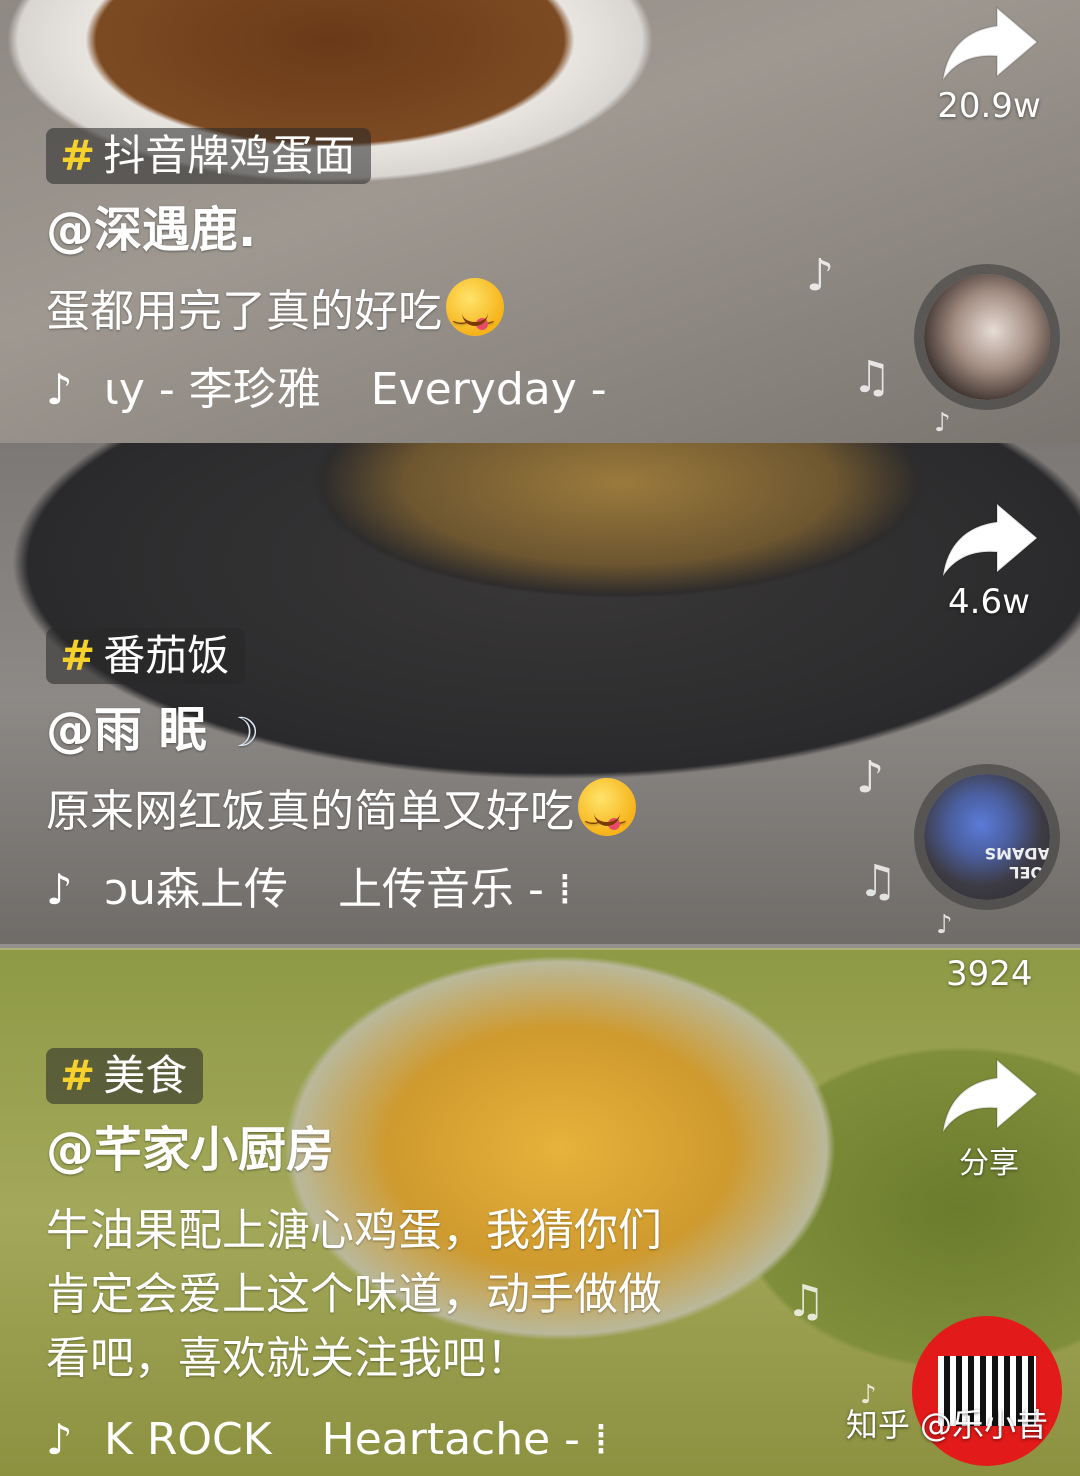  Describe the element at coordinates (946, 1425) in the screenshot. I see `watermark: 知乎 @乐小昔` at that location.